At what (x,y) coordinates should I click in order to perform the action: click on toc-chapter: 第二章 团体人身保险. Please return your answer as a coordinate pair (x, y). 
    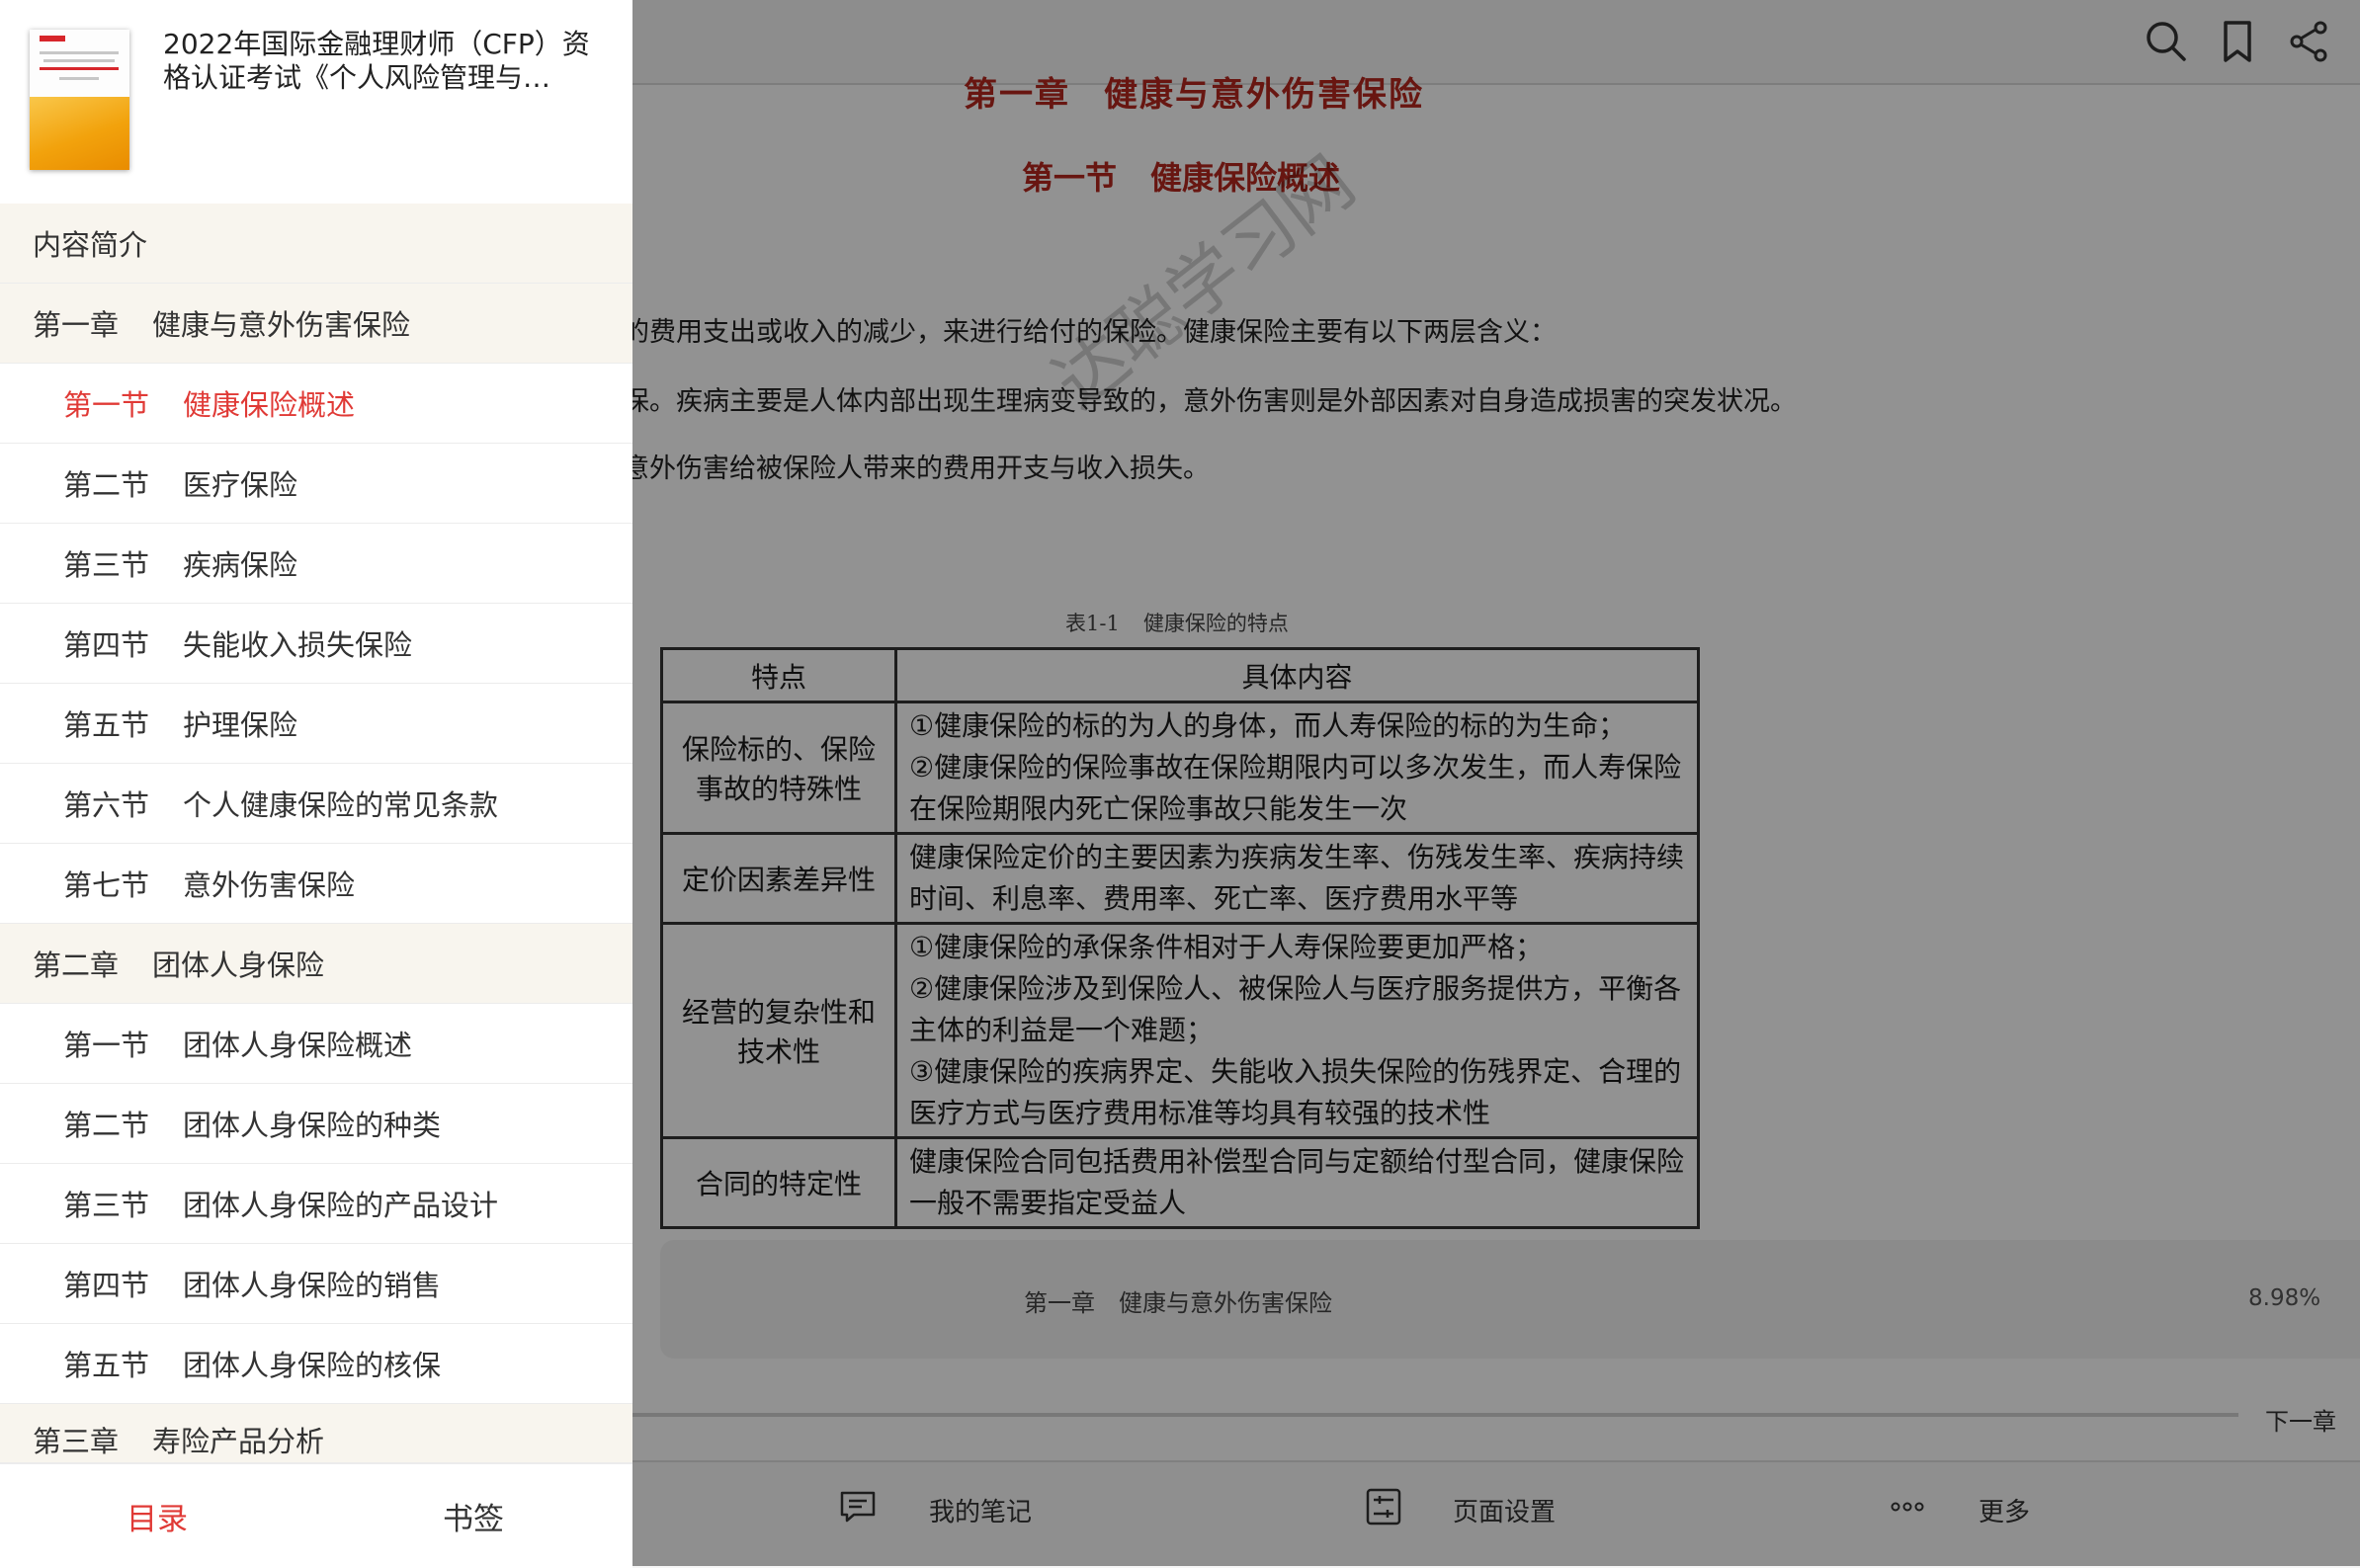
    Looking at the image, I should click on (316, 964).